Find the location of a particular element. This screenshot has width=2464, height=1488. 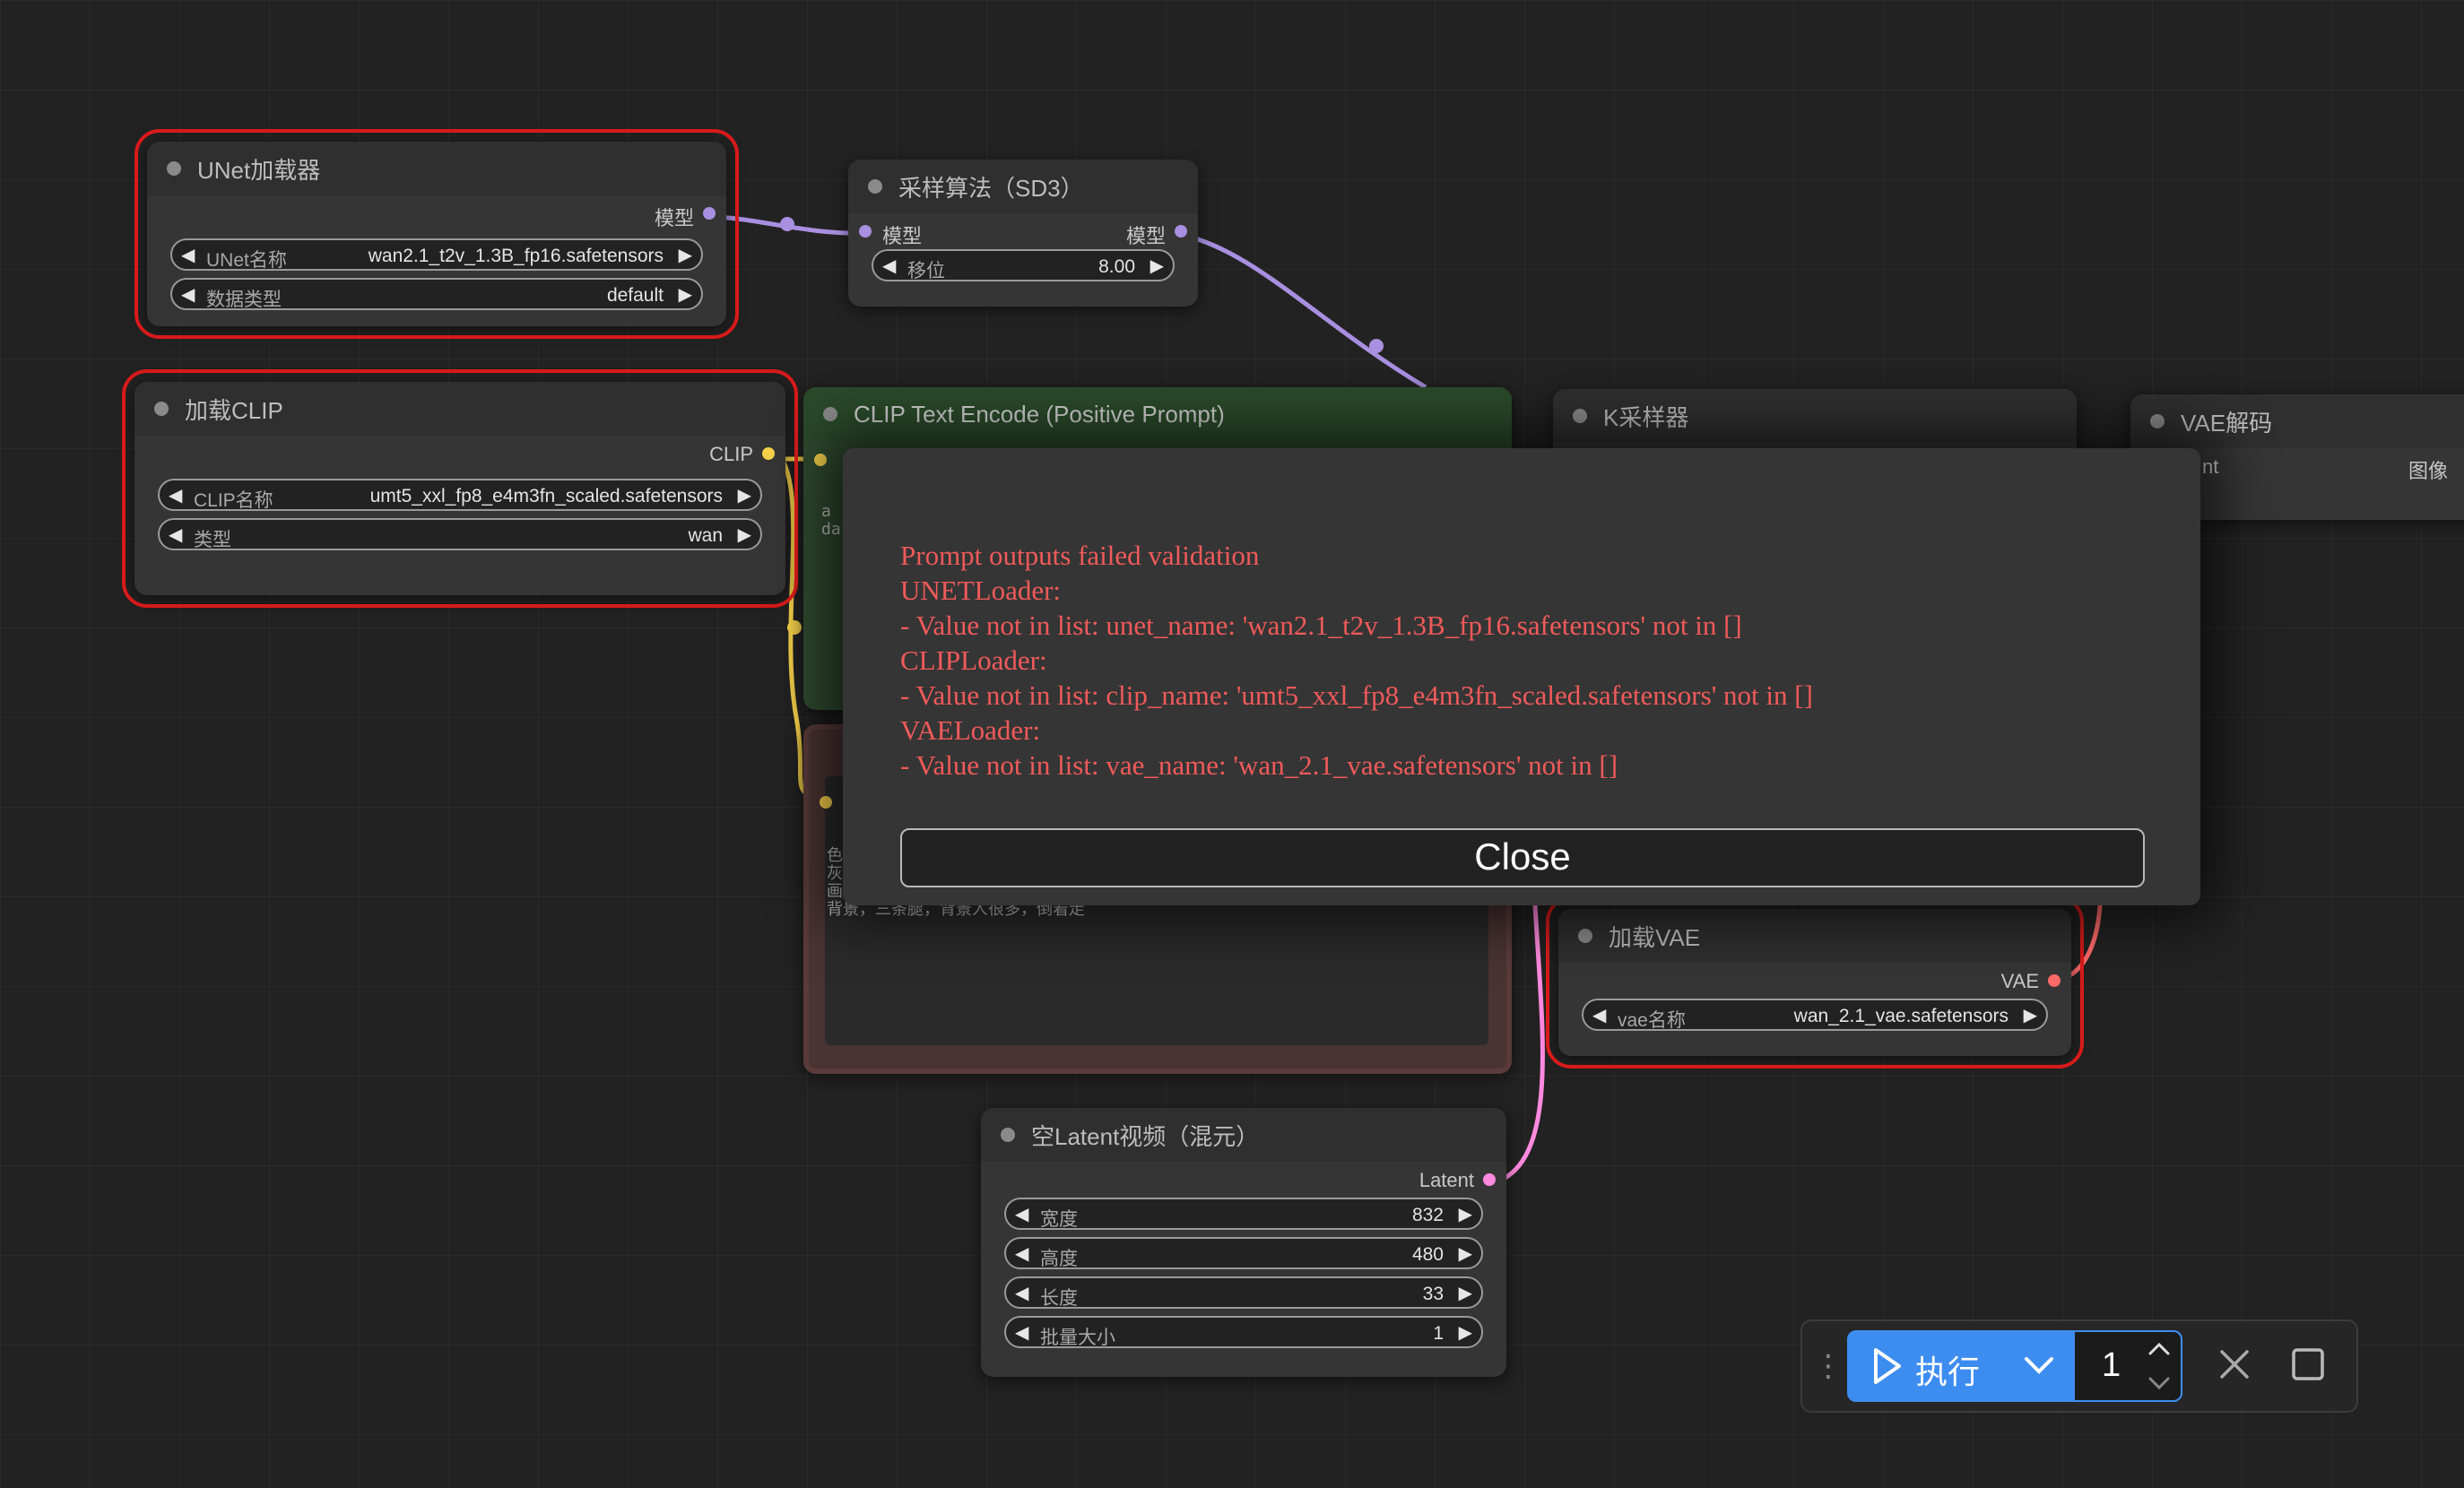

node-title: CLIP Text Encode (Positive Prompt) is located at coordinates (1039, 414).